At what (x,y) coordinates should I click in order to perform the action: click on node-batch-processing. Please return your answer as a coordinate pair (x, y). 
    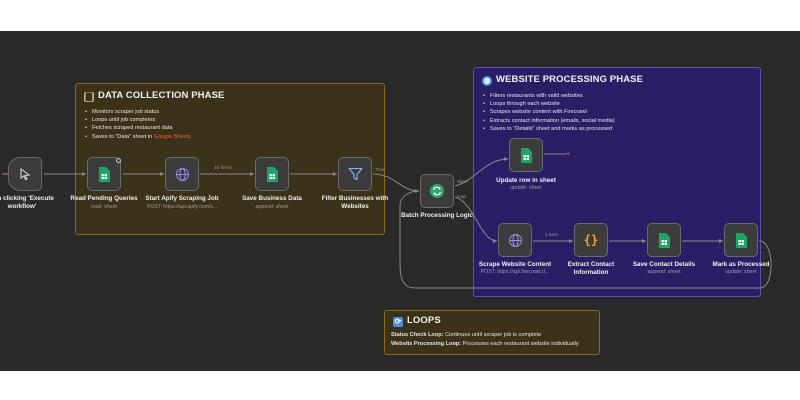
    Looking at the image, I should click on (437, 191).